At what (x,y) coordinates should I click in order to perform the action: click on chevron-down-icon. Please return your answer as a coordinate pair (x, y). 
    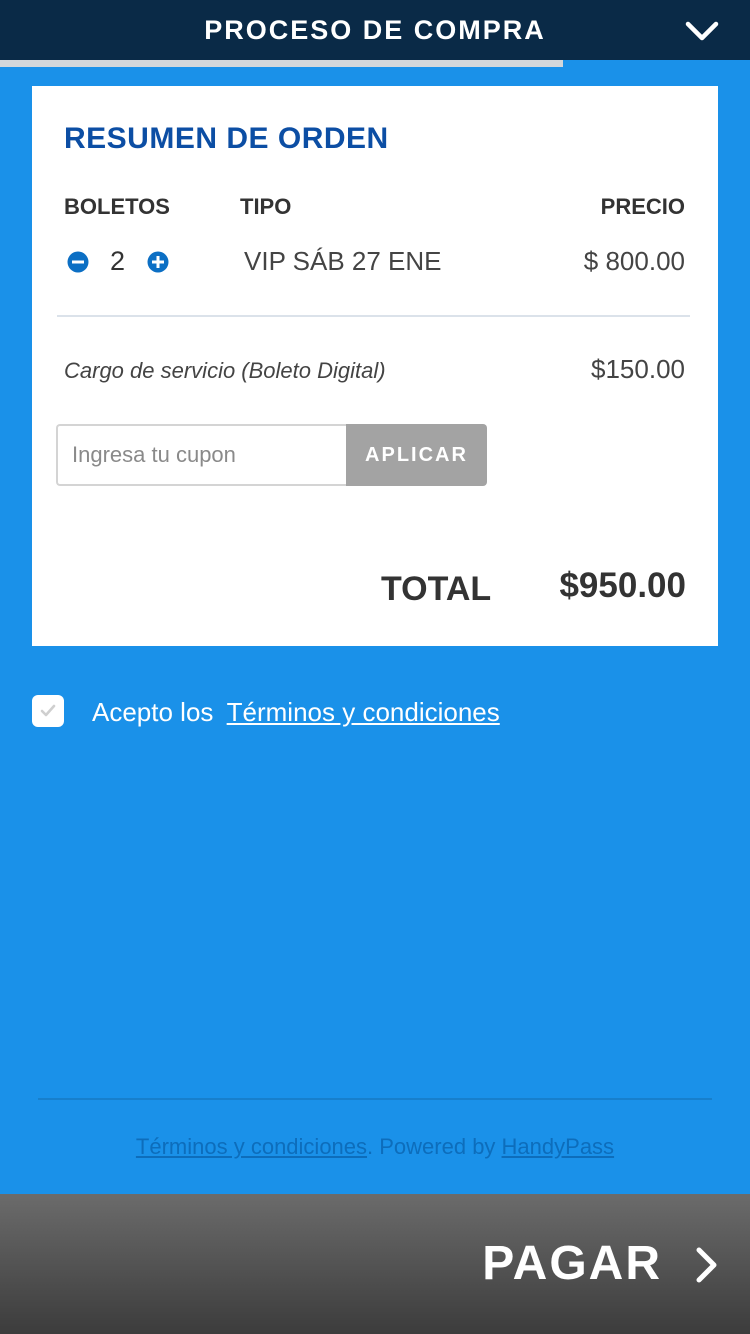
    Looking at the image, I should click on (702, 30).